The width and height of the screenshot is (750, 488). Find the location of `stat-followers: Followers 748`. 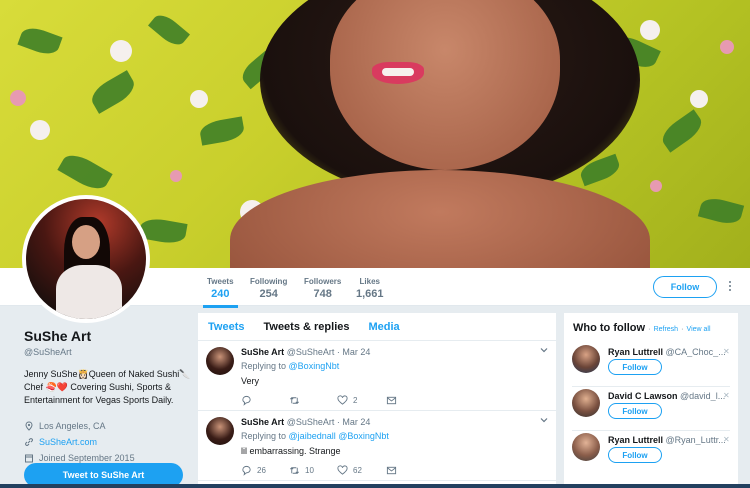

stat-followers: Followers 748 is located at coordinates (322, 288).